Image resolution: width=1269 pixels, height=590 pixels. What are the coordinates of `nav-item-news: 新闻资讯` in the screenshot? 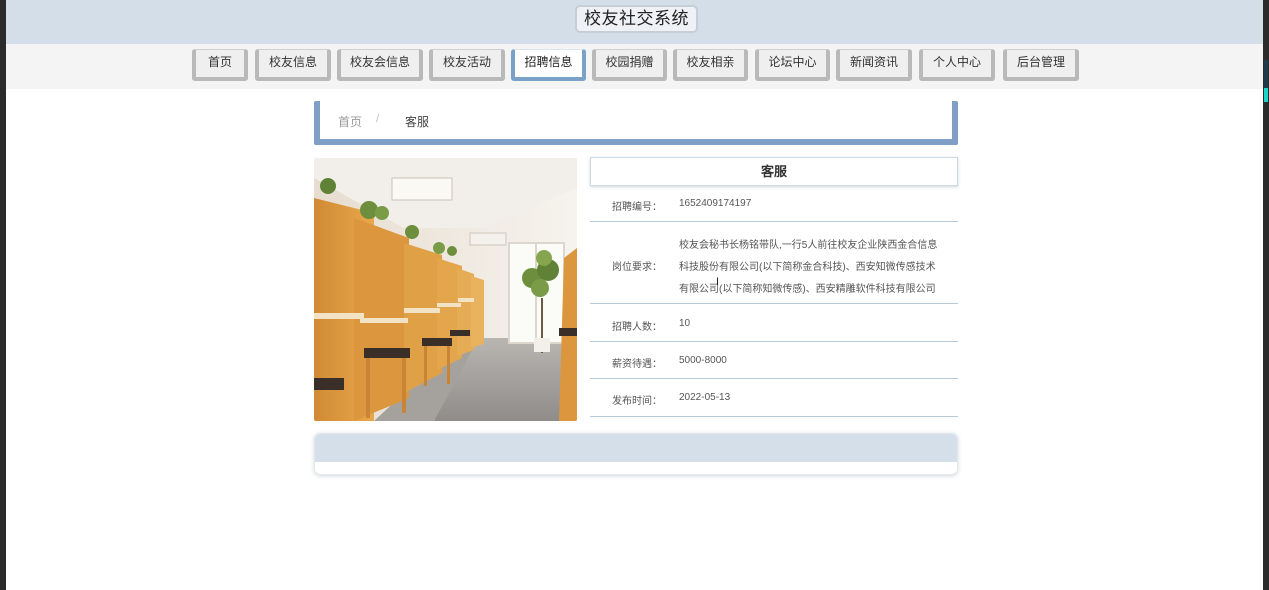 It's located at (874, 65).